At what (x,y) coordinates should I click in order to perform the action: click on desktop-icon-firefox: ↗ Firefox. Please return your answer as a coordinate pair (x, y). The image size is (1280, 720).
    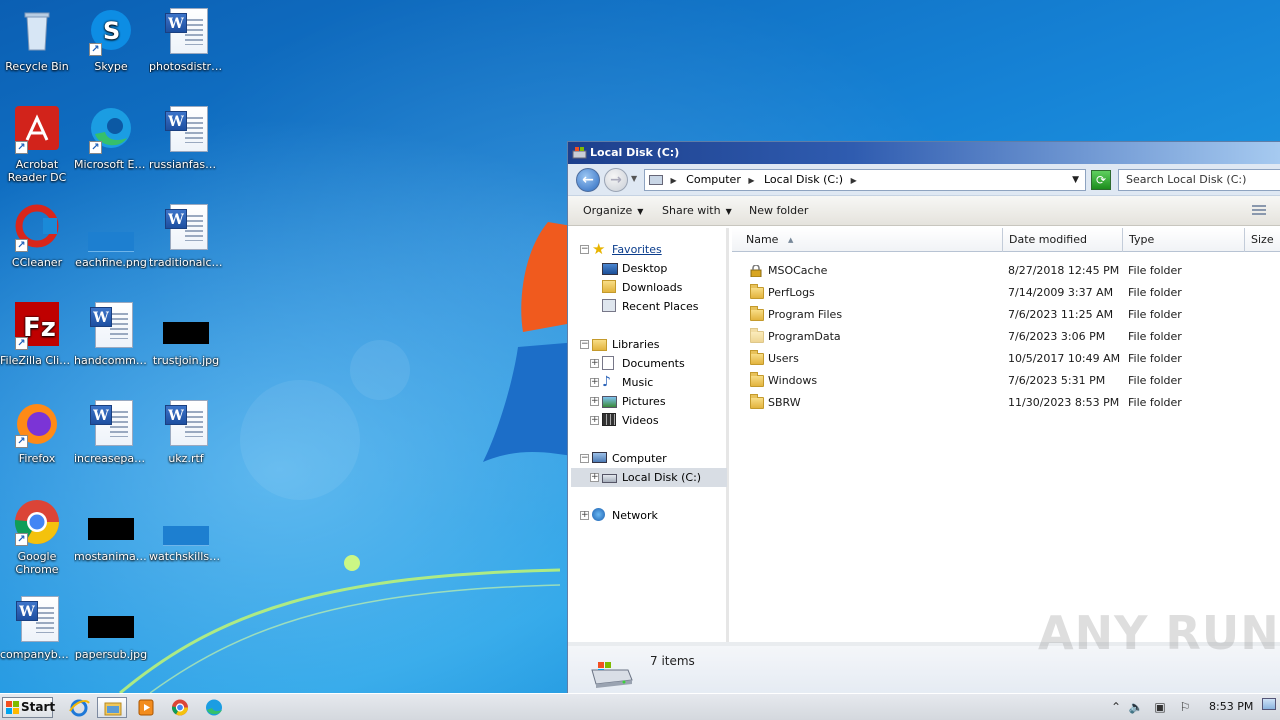
    Looking at the image, I should click on (37, 432).